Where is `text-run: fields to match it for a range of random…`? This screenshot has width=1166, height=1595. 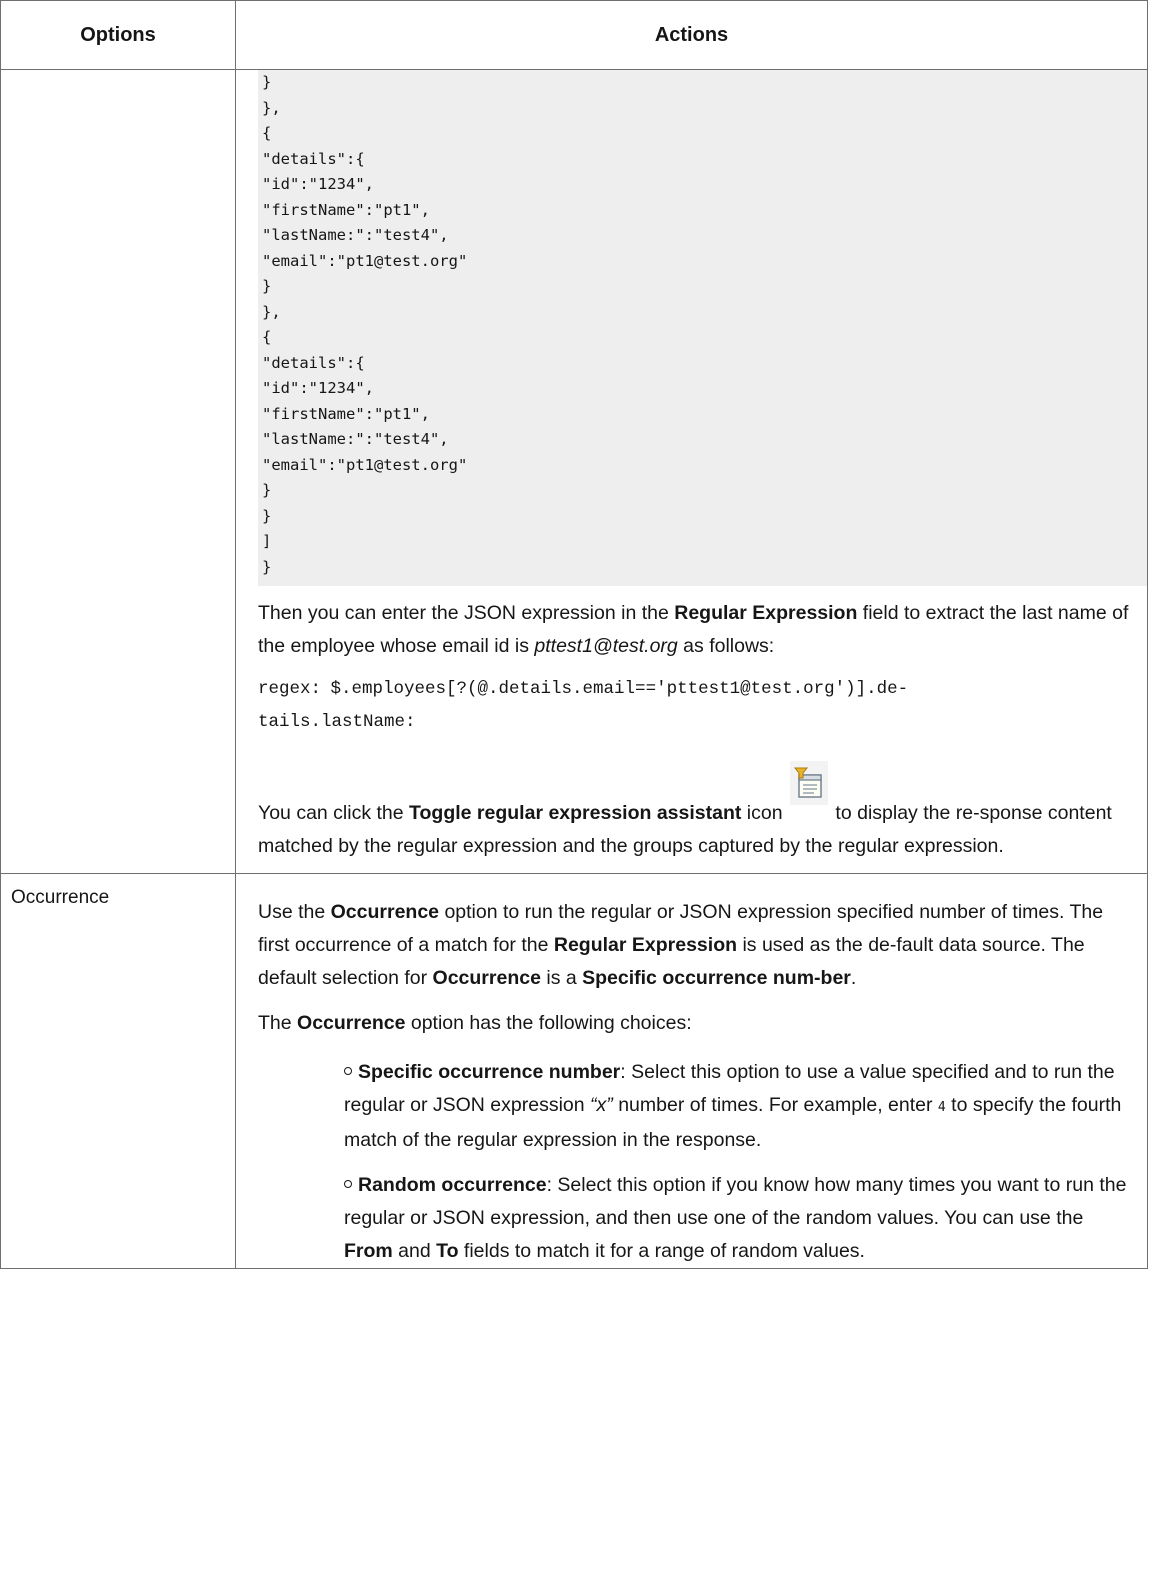
text-run: fields to match it for a range of random… is located at coordinates (661, 1251).